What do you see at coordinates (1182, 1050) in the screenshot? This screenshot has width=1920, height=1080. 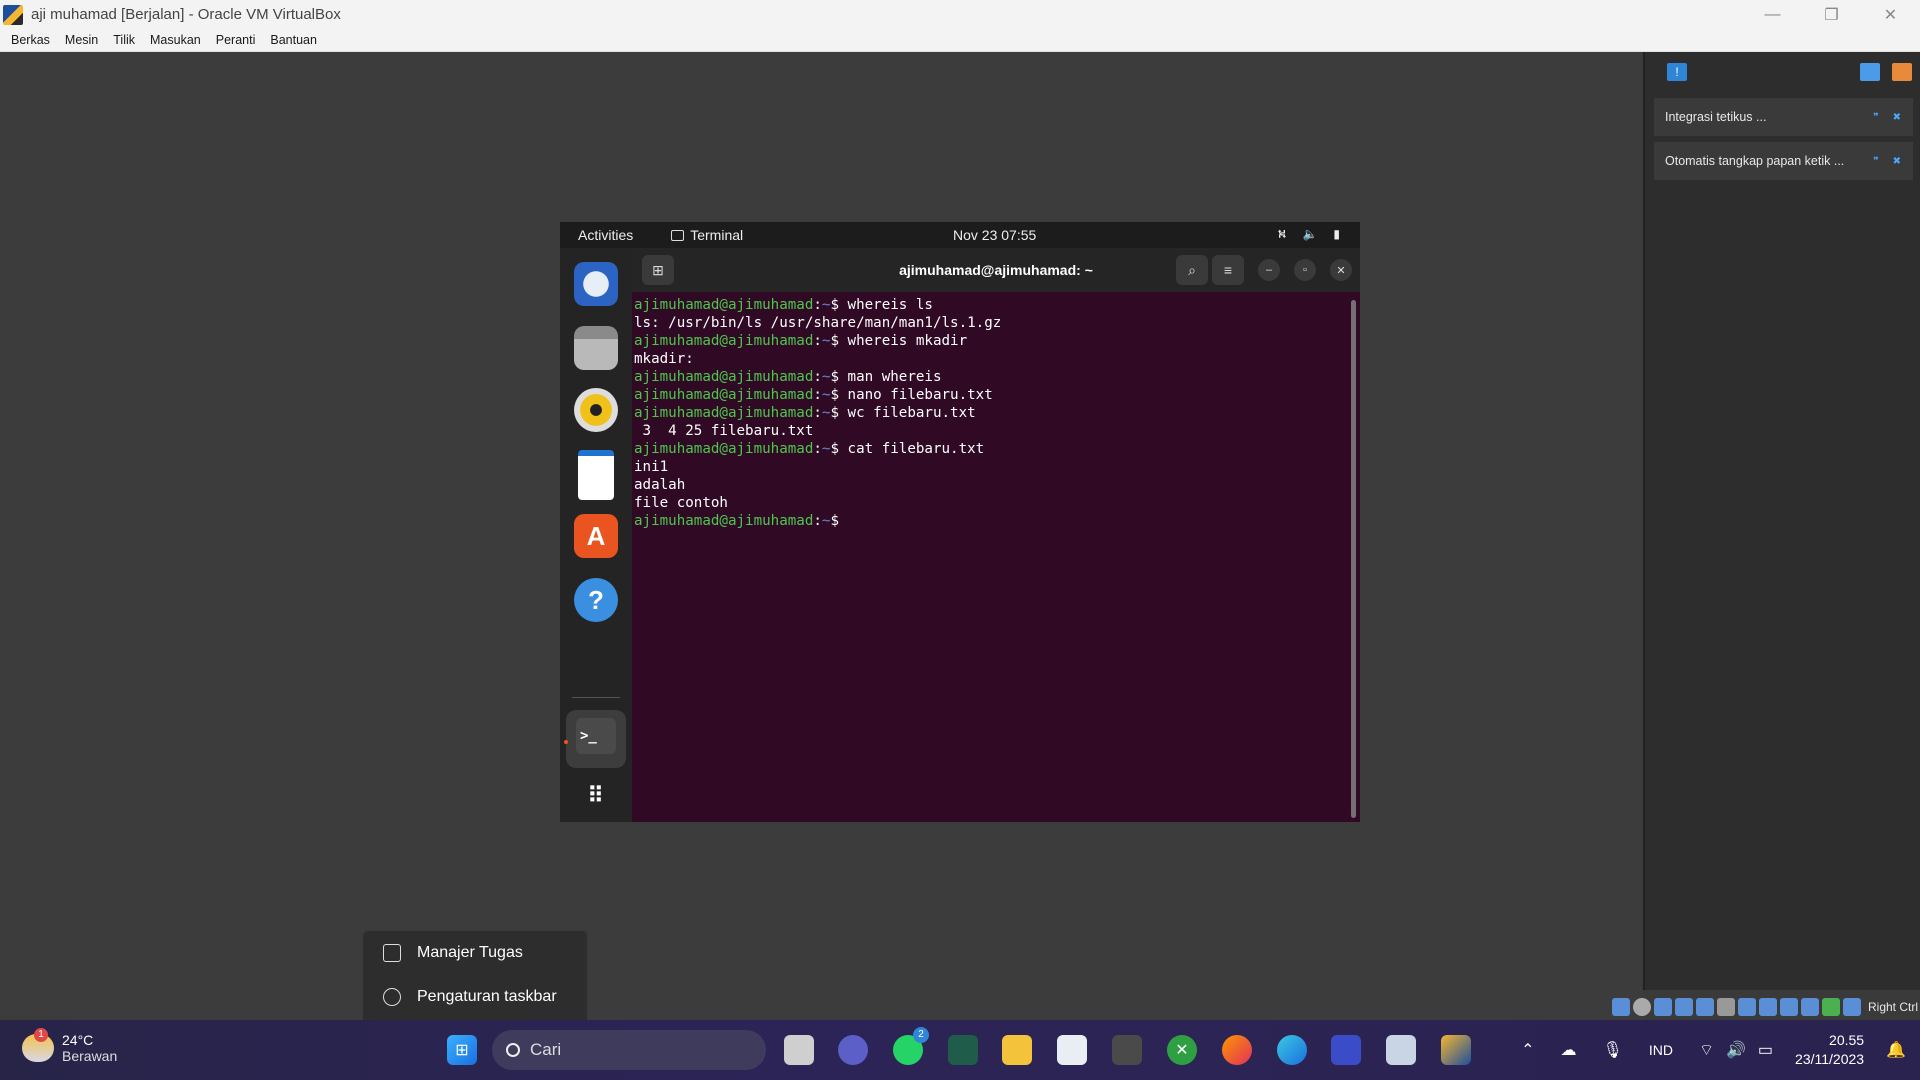 I see `xbox-icon: ✕` at bounding box center [1182, 1050].